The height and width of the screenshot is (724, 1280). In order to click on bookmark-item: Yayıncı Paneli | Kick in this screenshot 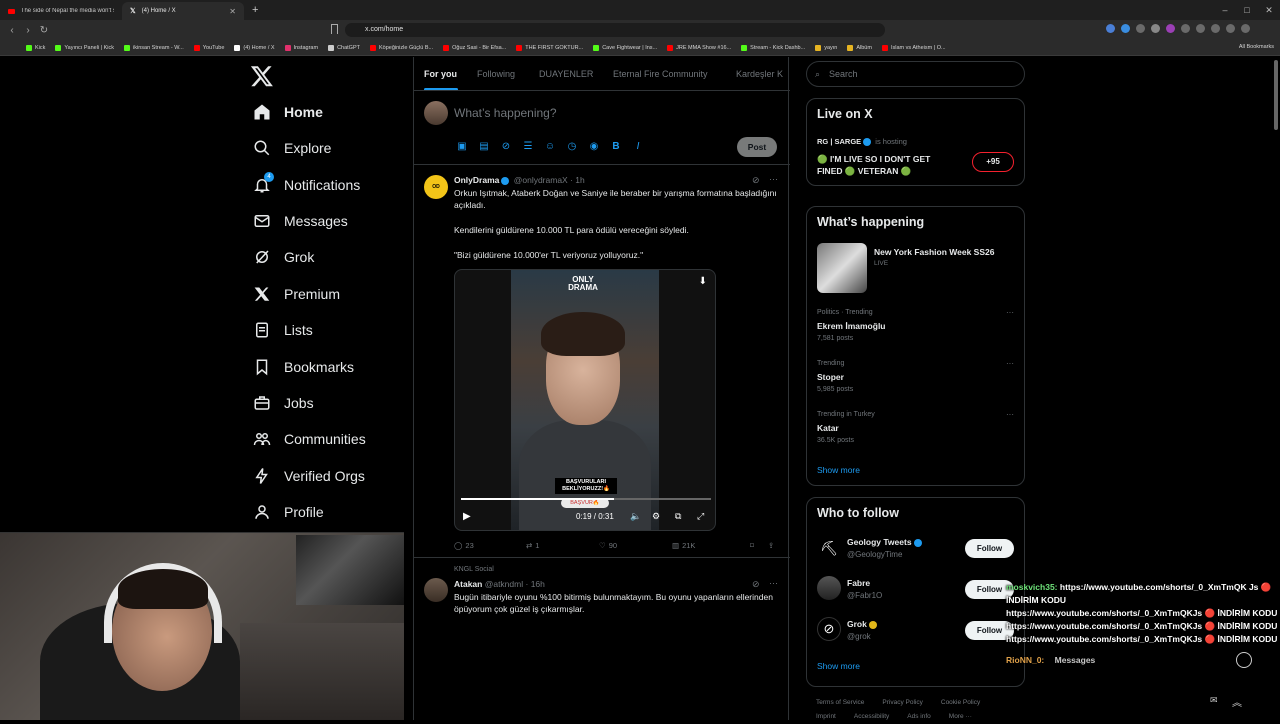, I will do `click(84, 47)`.